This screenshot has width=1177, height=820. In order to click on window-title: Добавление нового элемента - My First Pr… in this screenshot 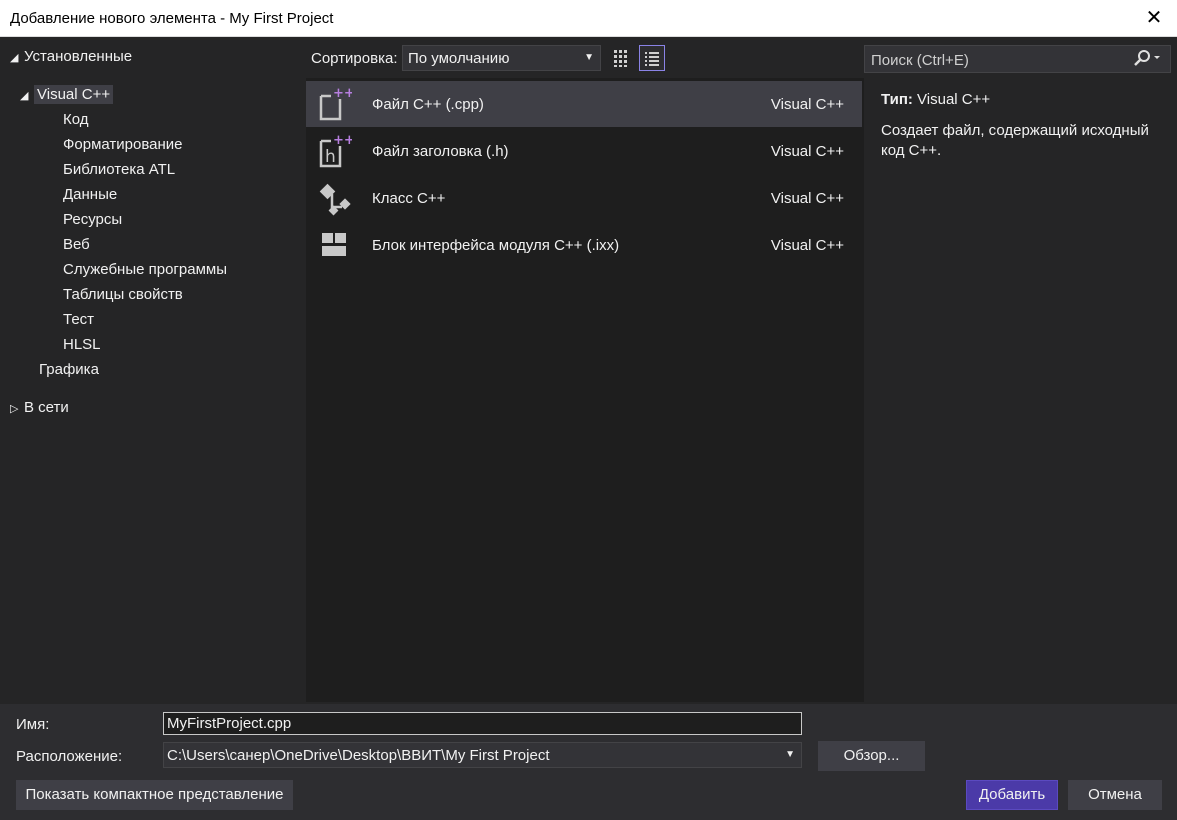, I will do `click(172, 18)`.